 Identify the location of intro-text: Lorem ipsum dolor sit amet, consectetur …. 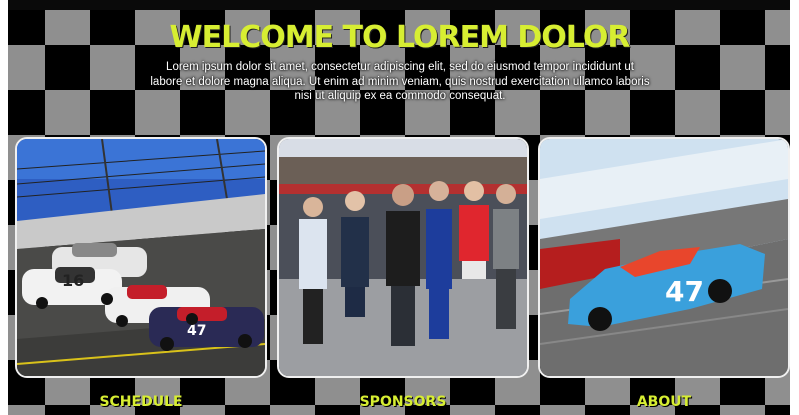
(400, 81).